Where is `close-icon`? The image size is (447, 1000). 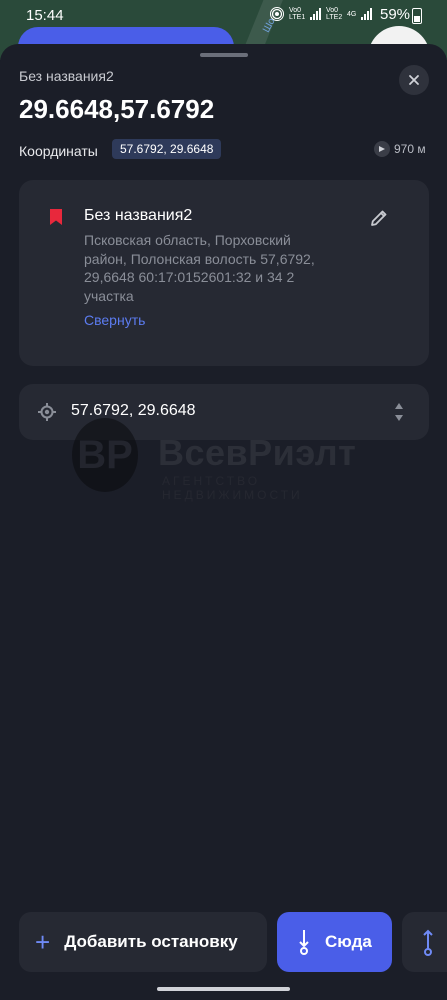
close-icon is located at coordinates (414, 80).